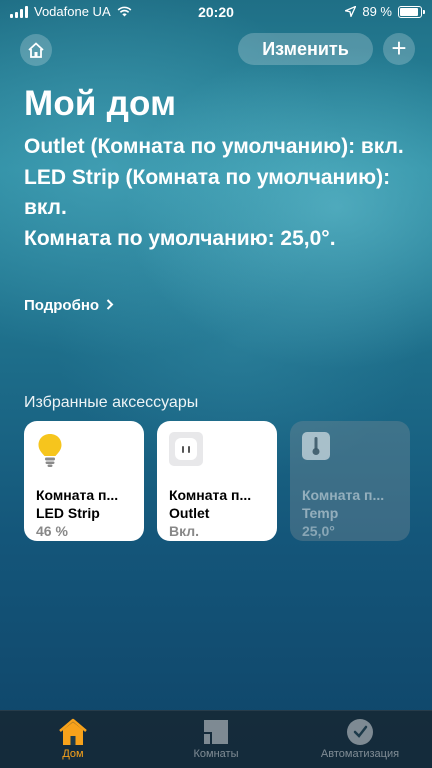  Describe the element at coordinates (320, 513) in the screenshot. I see `tile-name: Temp` at that location.